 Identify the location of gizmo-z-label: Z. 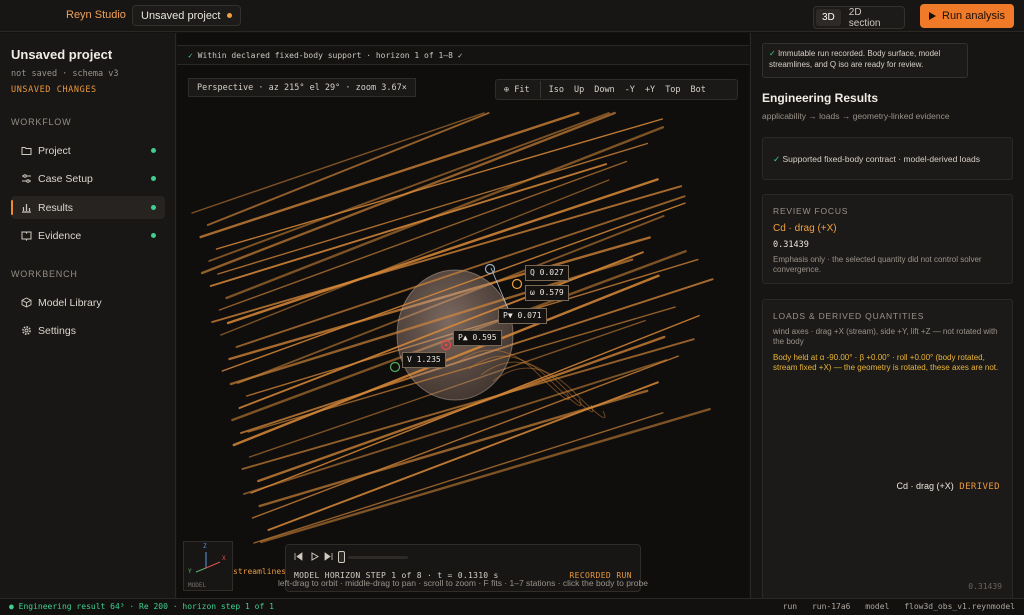
(205, 546).